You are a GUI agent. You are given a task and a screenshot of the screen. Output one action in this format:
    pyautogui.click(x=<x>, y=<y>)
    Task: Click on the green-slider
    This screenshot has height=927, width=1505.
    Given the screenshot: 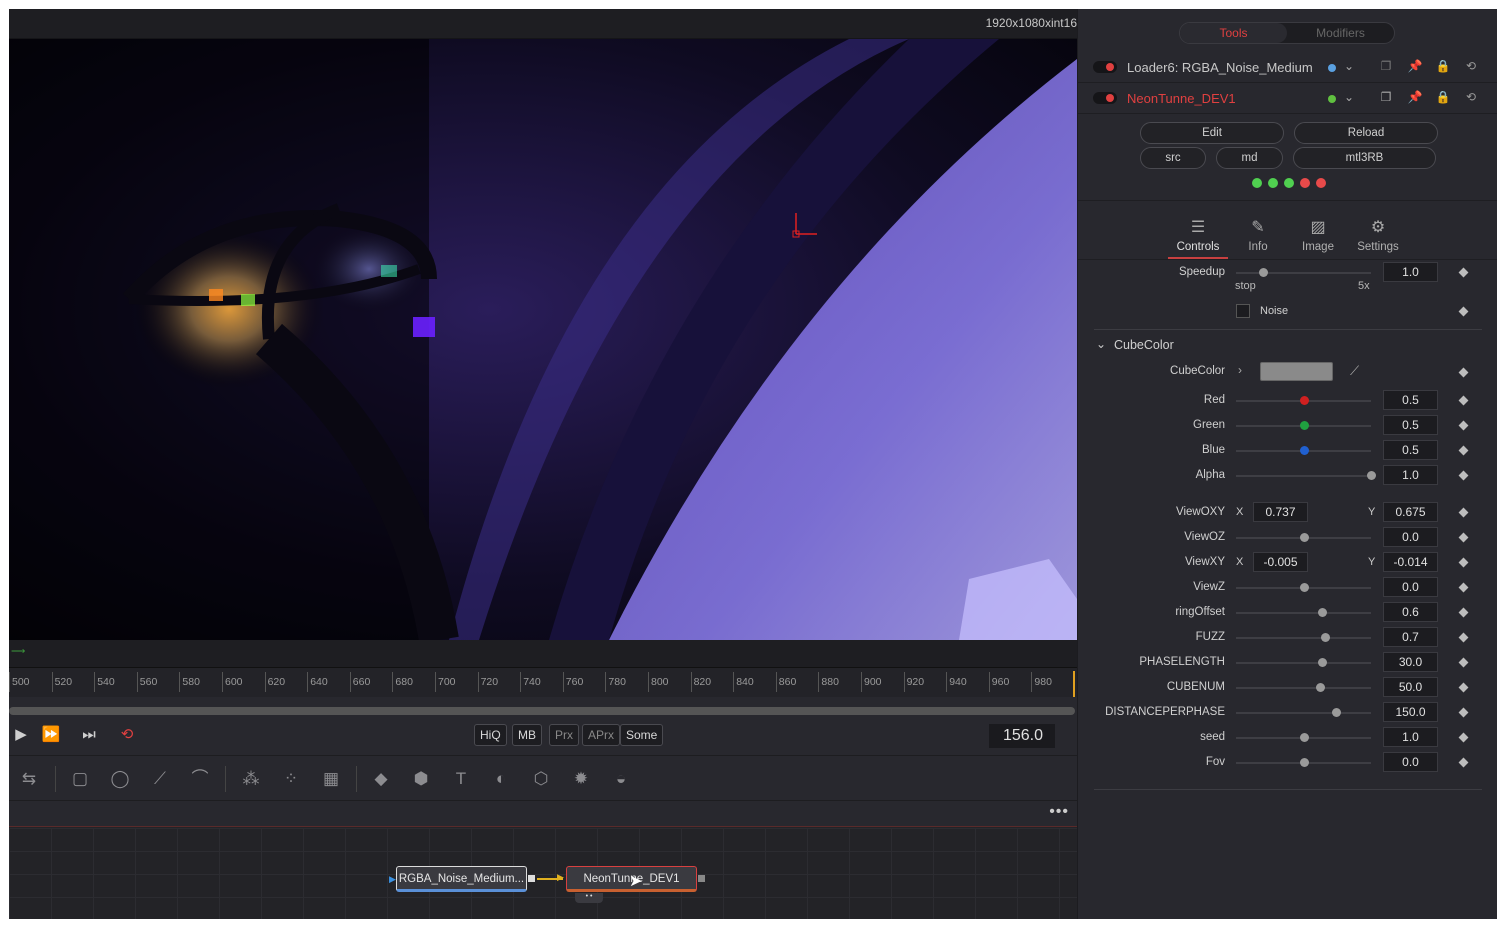 What is the action you would take?
    pyautogui.click(x=1303, y=425)
    